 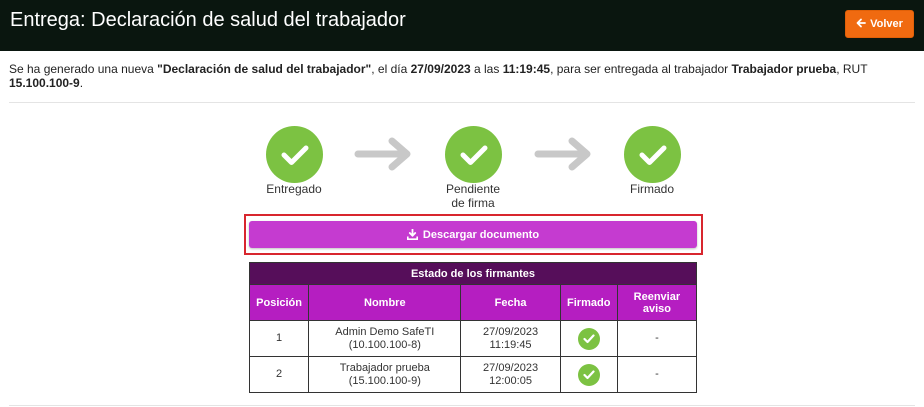 I want to click on delivery-time: 11:19:45, so click(x=526, y=69).